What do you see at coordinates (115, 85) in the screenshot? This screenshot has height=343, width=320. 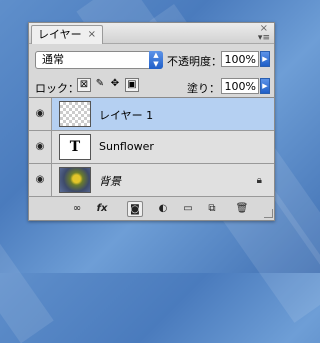 I see `lock-position-icon: ✥` at bounding box center [115, 85].